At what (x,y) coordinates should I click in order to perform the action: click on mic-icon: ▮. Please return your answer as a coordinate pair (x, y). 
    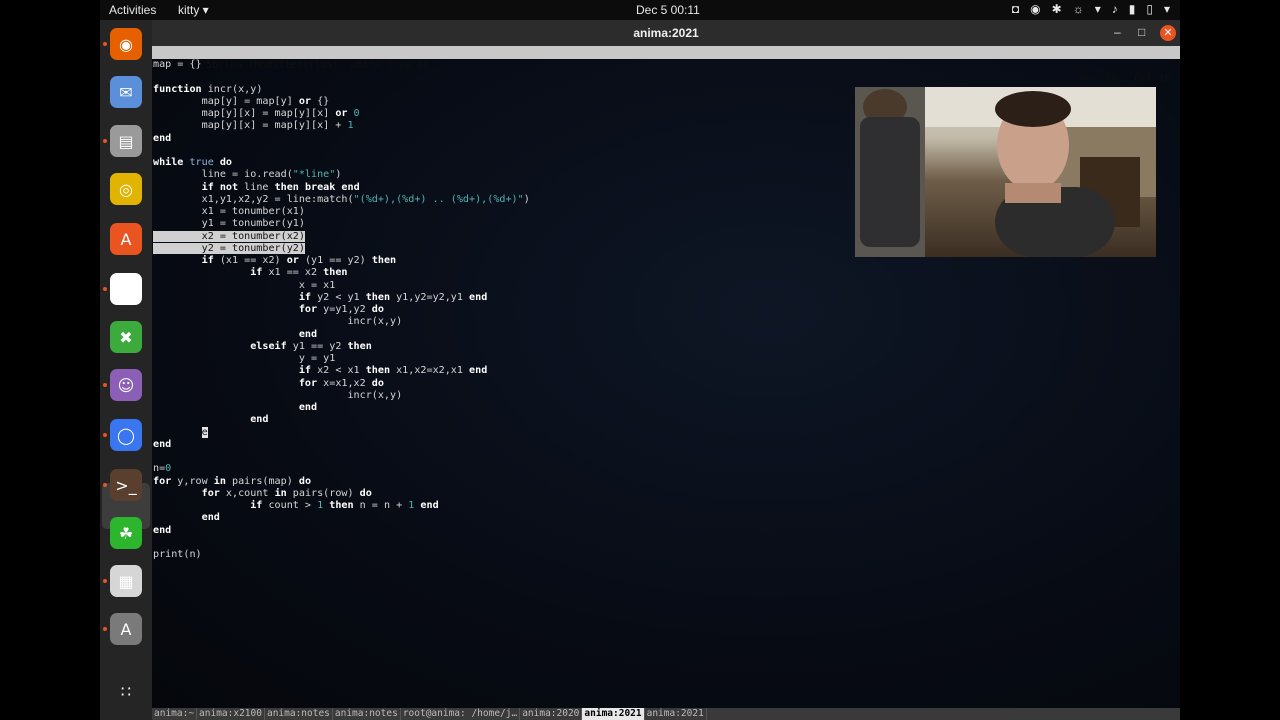
    Looking at the image, I should click on (1132, 9).